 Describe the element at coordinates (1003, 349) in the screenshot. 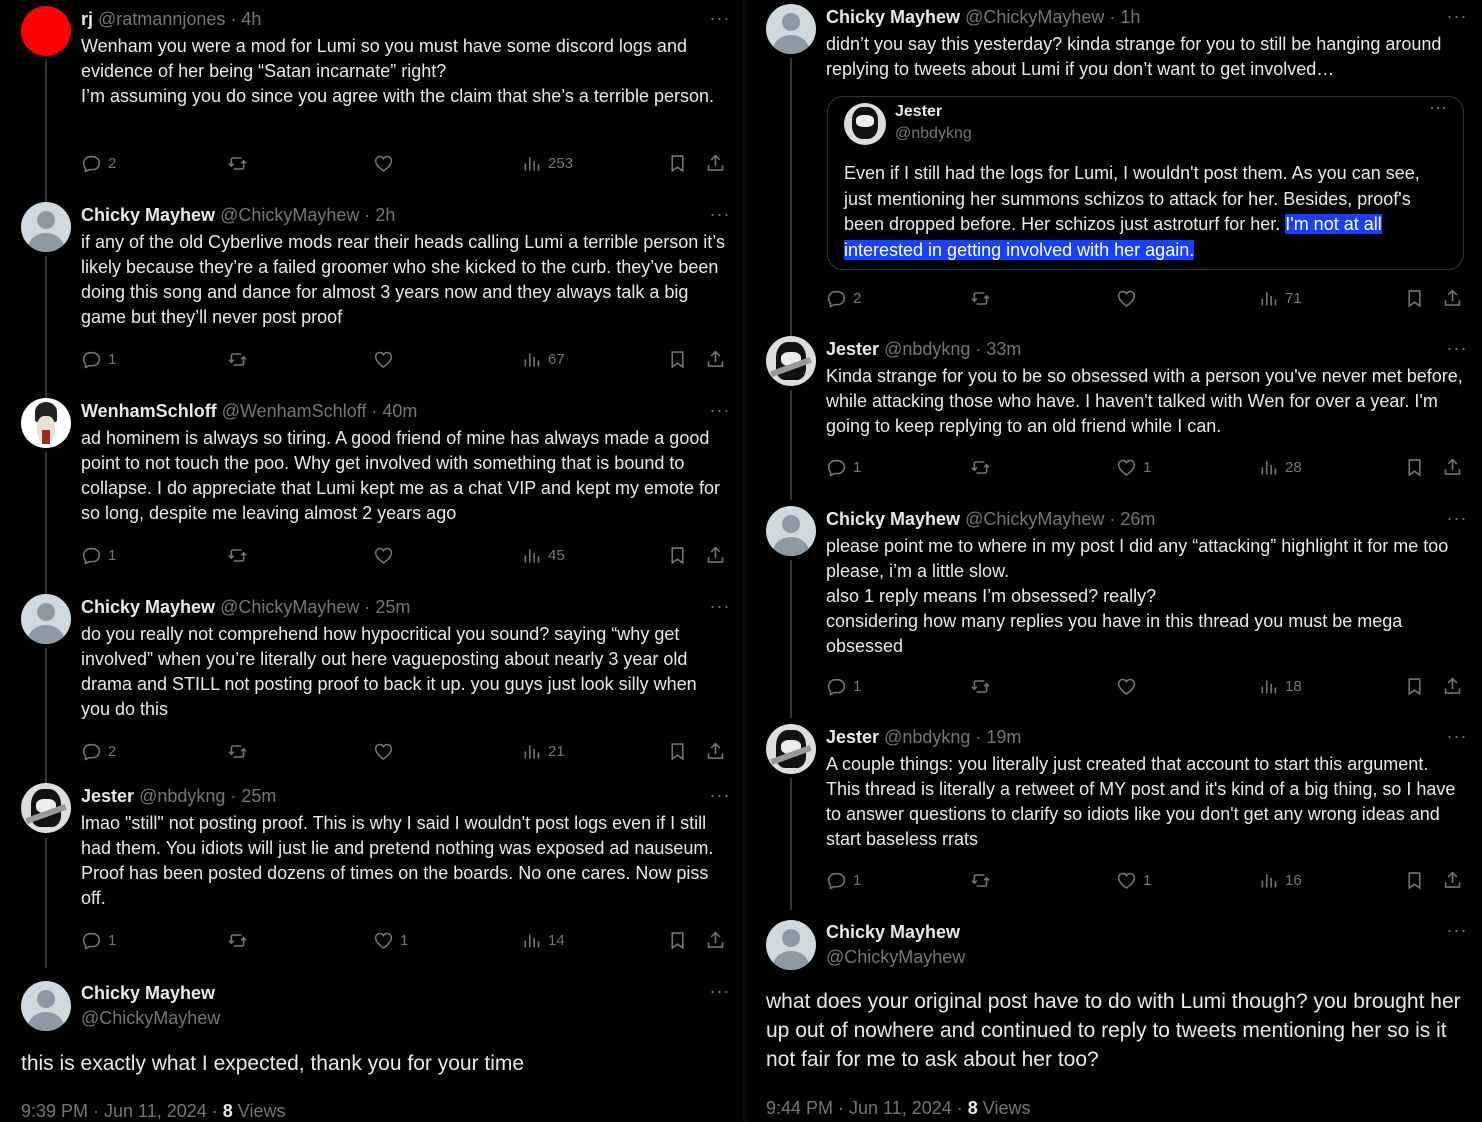

I see `tweet-time: 33m` at that location.